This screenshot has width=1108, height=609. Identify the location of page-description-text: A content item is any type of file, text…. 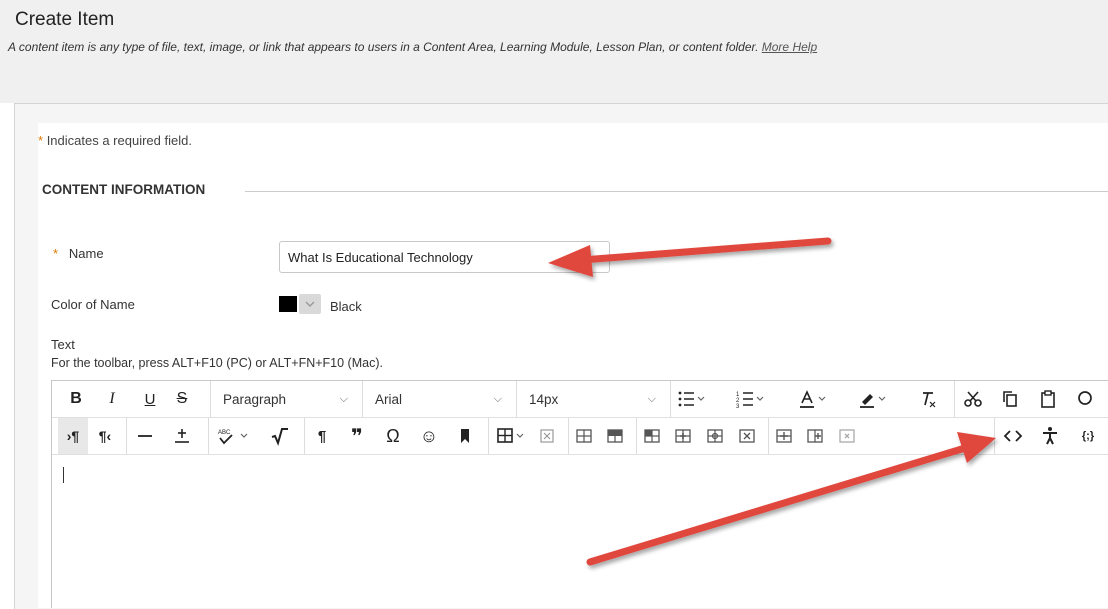
(383, 47).